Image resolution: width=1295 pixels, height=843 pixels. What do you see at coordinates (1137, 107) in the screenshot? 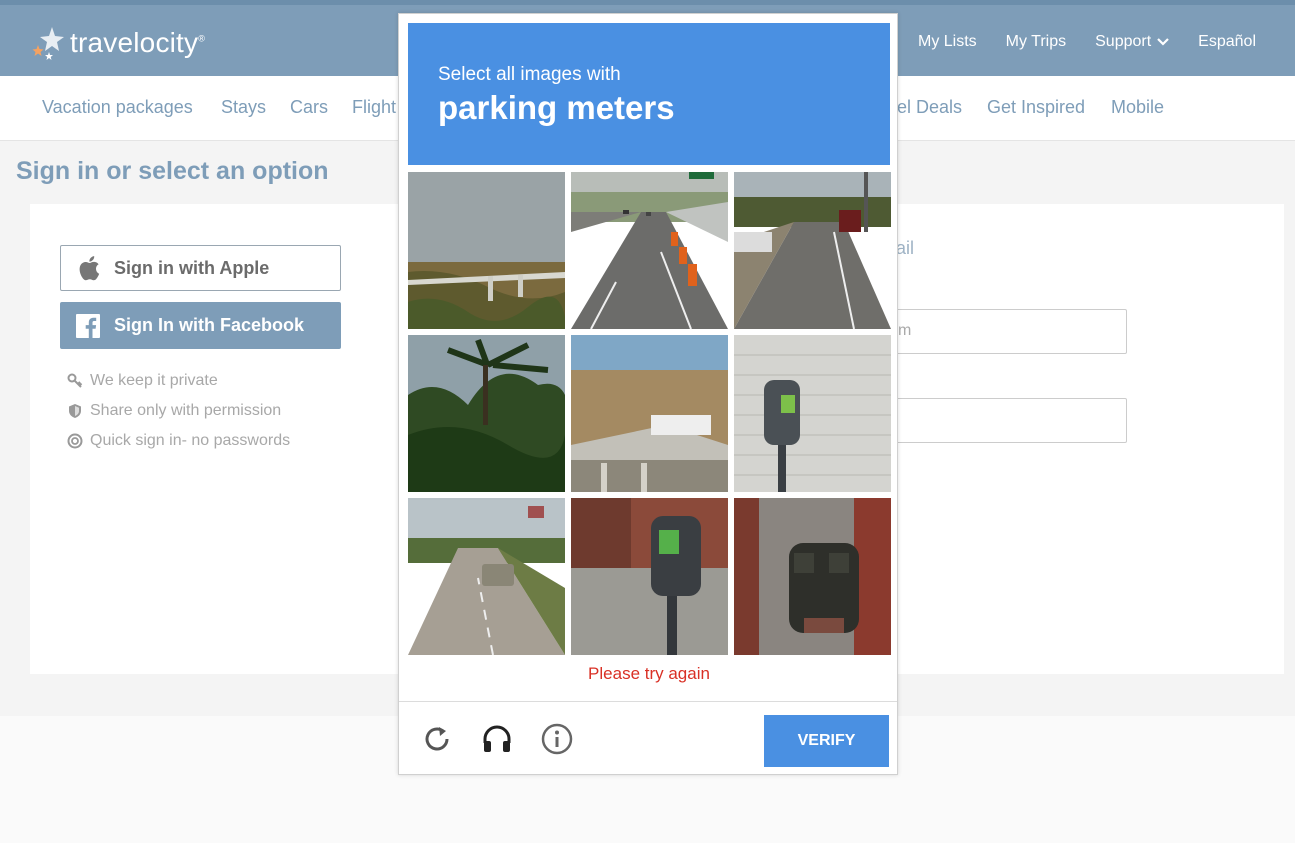
I see `nav-mobile: Mobile` at bounding box center [1137, 107].